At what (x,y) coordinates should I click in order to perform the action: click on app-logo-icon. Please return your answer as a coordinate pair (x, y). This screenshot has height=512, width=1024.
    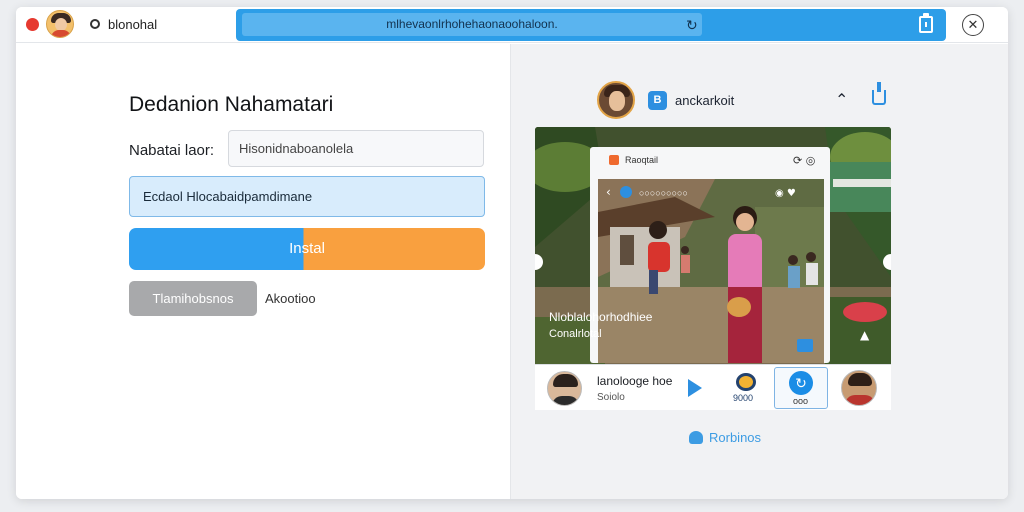
    Looking at the image, I should click on (614, 160).